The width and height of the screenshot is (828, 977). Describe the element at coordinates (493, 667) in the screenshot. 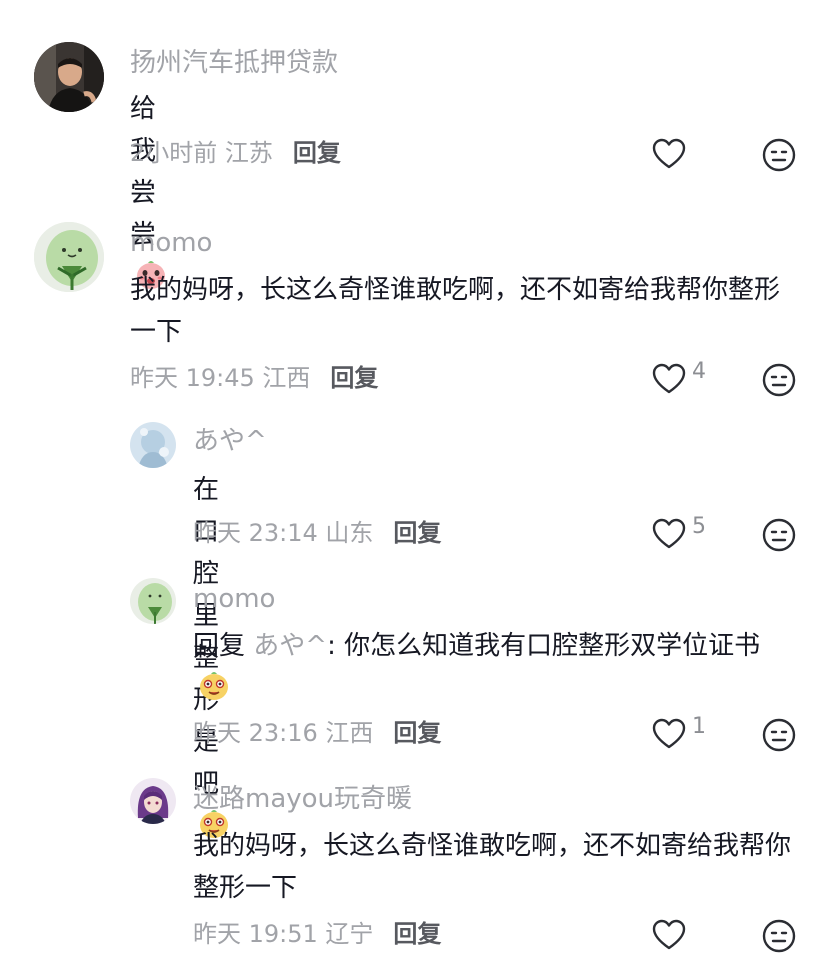

I see `comment-text: 回复 あや^: 你怎么知道我有口腔整形双学位证书` at that location.